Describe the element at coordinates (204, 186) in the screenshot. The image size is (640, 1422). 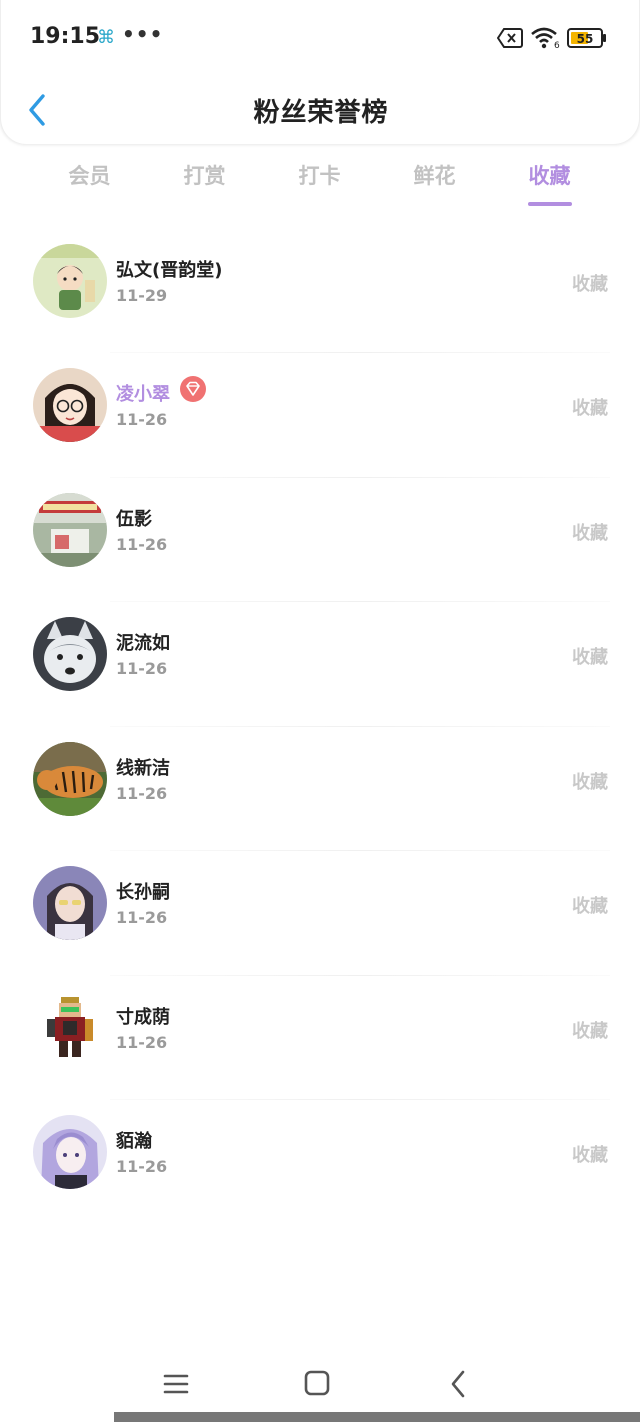
I see `tab-rewards: 打赏` at that location.